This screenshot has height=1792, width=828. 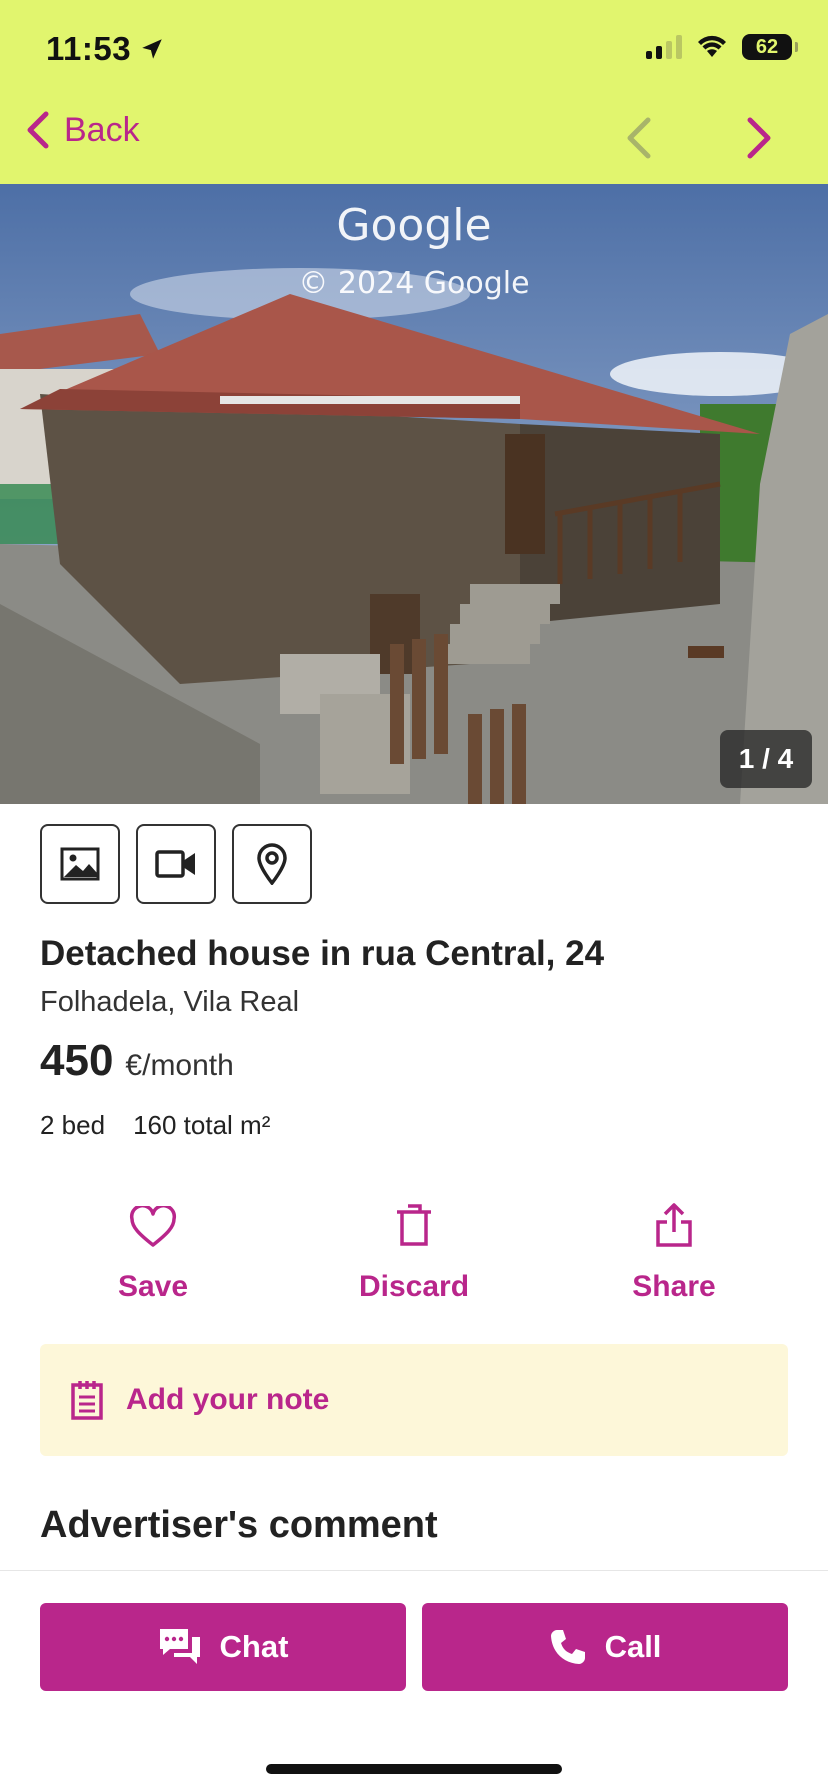 I want to click on wifi-icon, so click(x=712, y=46).